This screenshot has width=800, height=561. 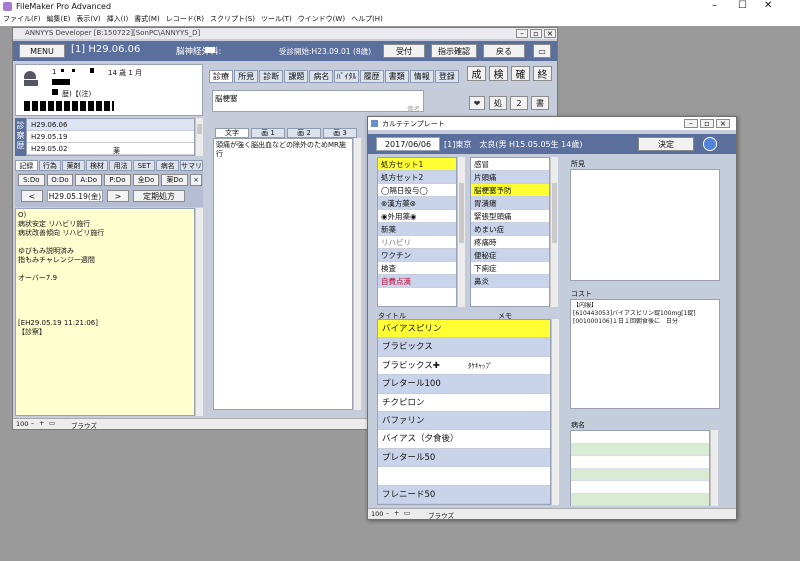 What do you see at coordinates (522, 33) in the screenshot?
I see `sub-minimize-icon: –` at bounding box center [522, 33].